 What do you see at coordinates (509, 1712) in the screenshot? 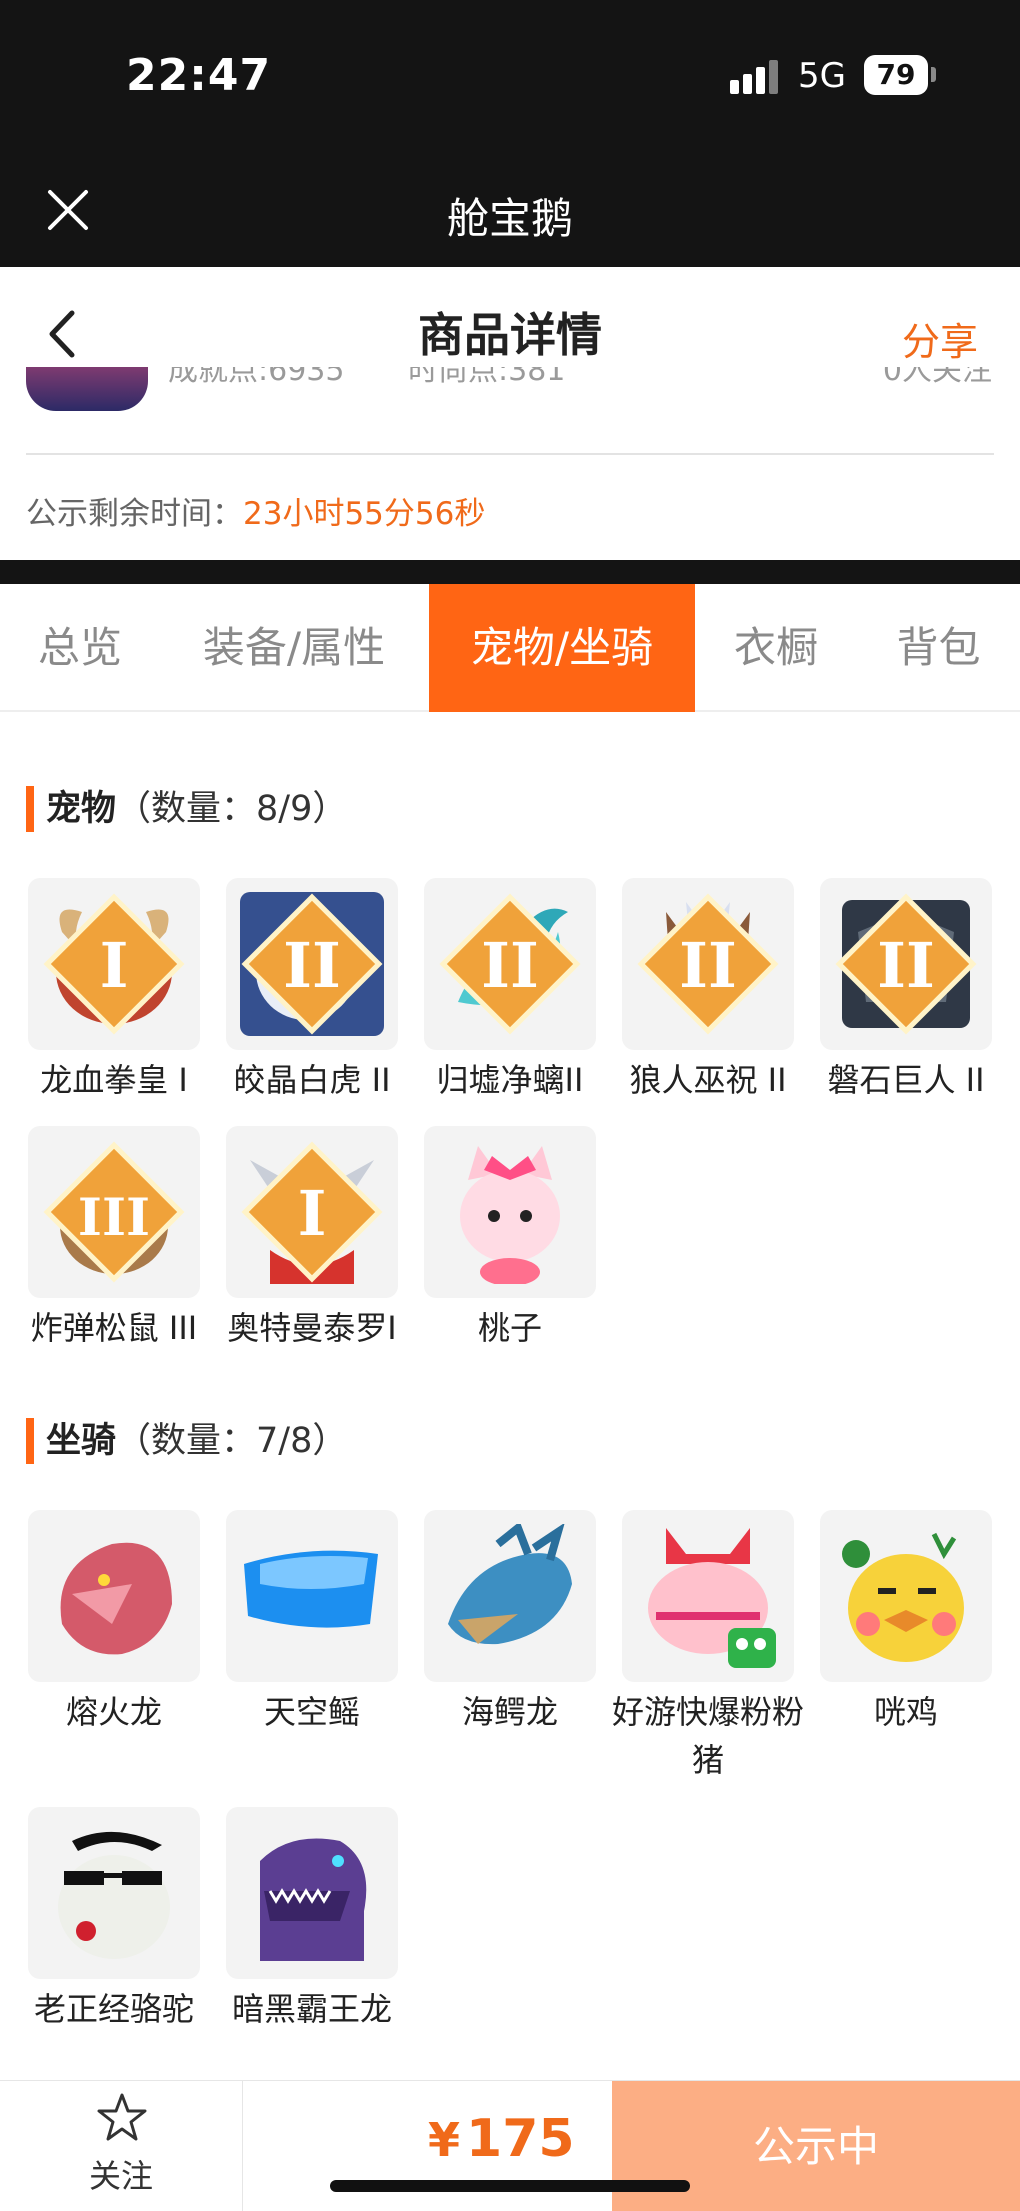
I see `mount-name: 海鳄龙` at bounding box center [509, 1712].